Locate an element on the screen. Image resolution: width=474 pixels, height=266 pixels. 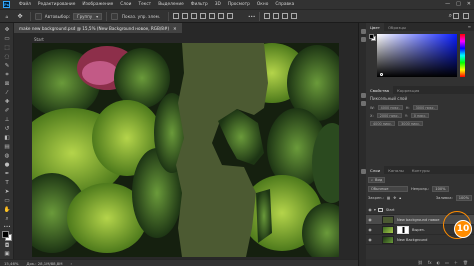
move-tool-preset-icon: ✥ is located at coordinates (20, 16).